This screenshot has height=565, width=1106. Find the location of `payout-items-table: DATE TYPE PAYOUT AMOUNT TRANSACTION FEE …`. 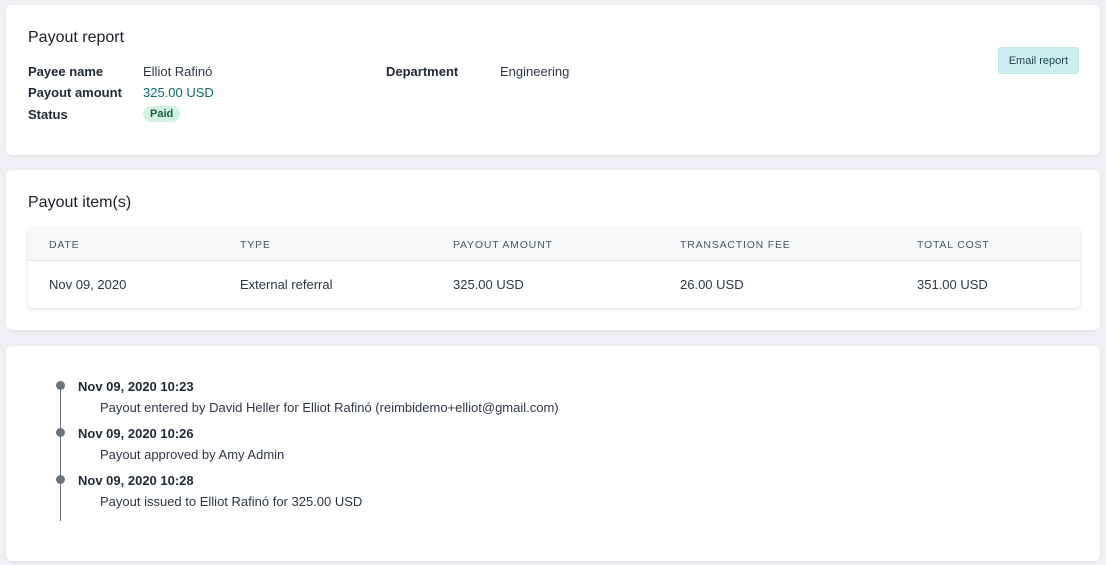

payout-items-table: DATE TYPE PAYOUT AMOUNT TRANSACTION FEE … is located at coordinates (554, 267).